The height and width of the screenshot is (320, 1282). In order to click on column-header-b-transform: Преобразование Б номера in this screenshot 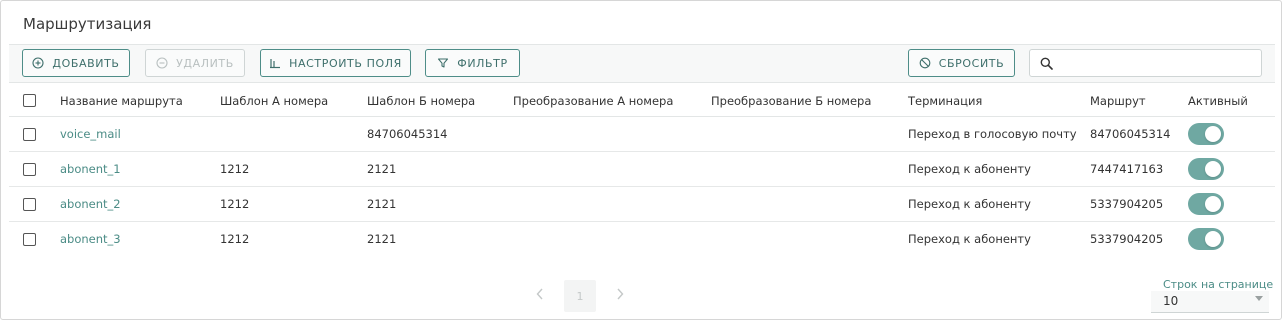, I will do `click(791, 101)`.